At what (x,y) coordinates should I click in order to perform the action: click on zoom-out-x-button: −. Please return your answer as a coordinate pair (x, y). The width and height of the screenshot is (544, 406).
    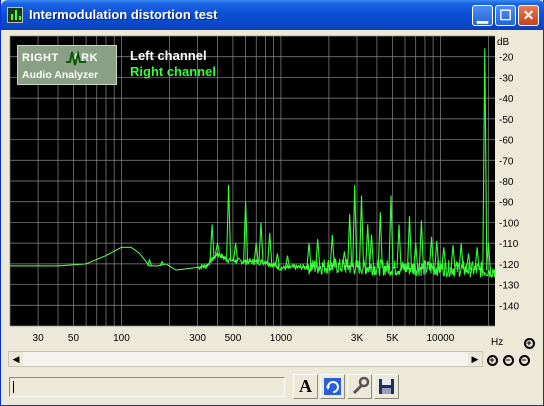
    Looking at the image, I should click on (508, 359).